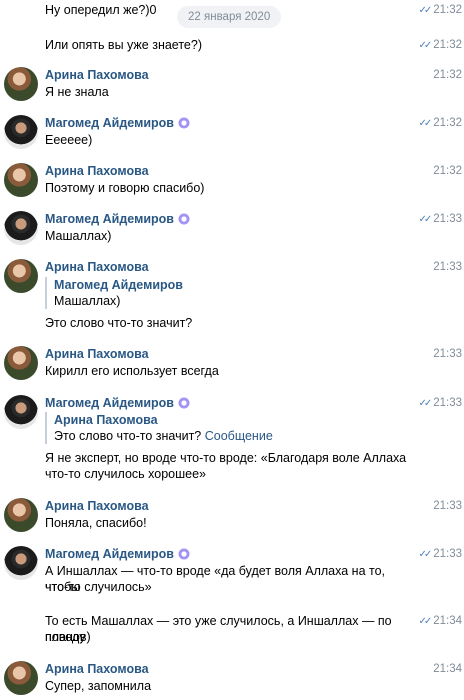 The height and width of the screenshot is (700, 464). Describe the element at coordinates (447, 669) in the screenshot. I see `message-time: 21:34` at that location.